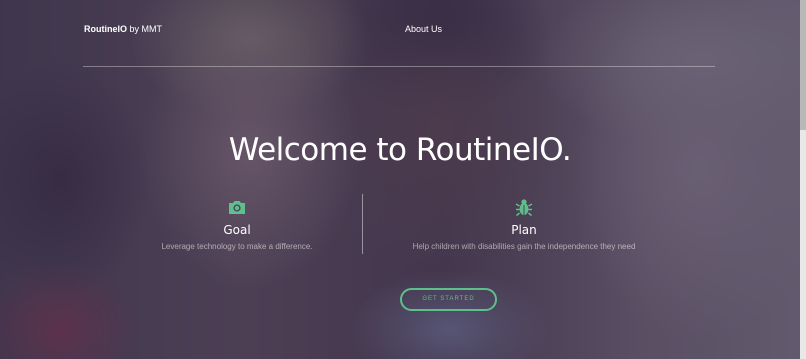 This screenshot has width=806, height=359. I want to click on page-title: Welcome to RoutineIO., so click(400, 150).